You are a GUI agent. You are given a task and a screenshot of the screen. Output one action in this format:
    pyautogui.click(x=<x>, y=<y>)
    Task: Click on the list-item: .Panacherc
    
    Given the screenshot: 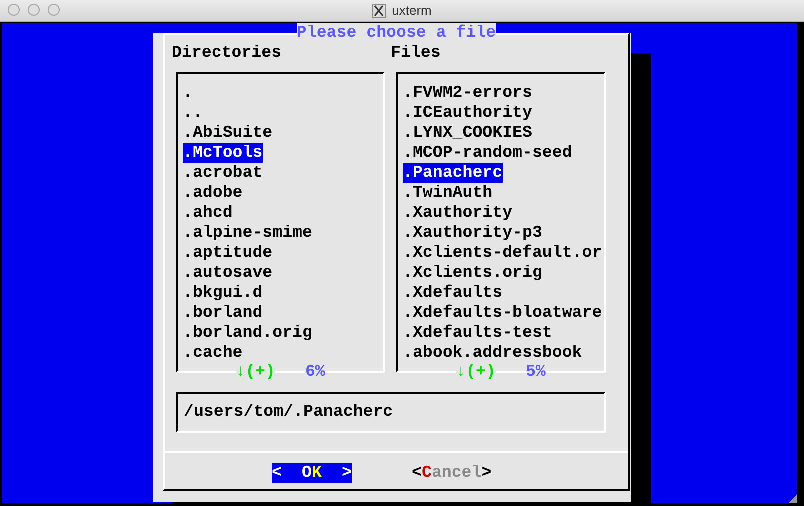 What is the action you would take?
    pyautogui.click(x=453, y=173)
    